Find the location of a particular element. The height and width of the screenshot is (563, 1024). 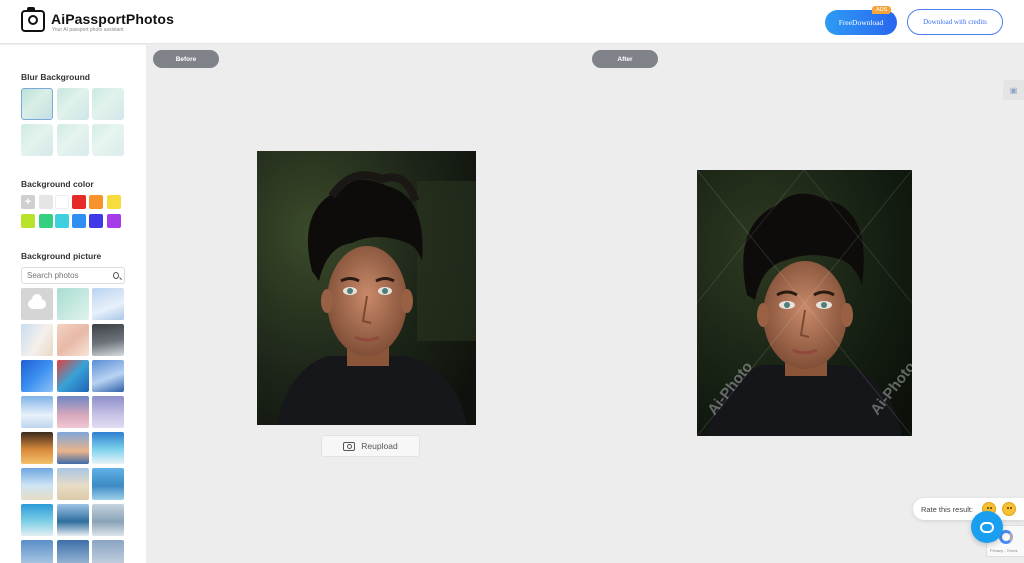

brand-name: AiPassportPhotos is located at coordinates (112, 19).